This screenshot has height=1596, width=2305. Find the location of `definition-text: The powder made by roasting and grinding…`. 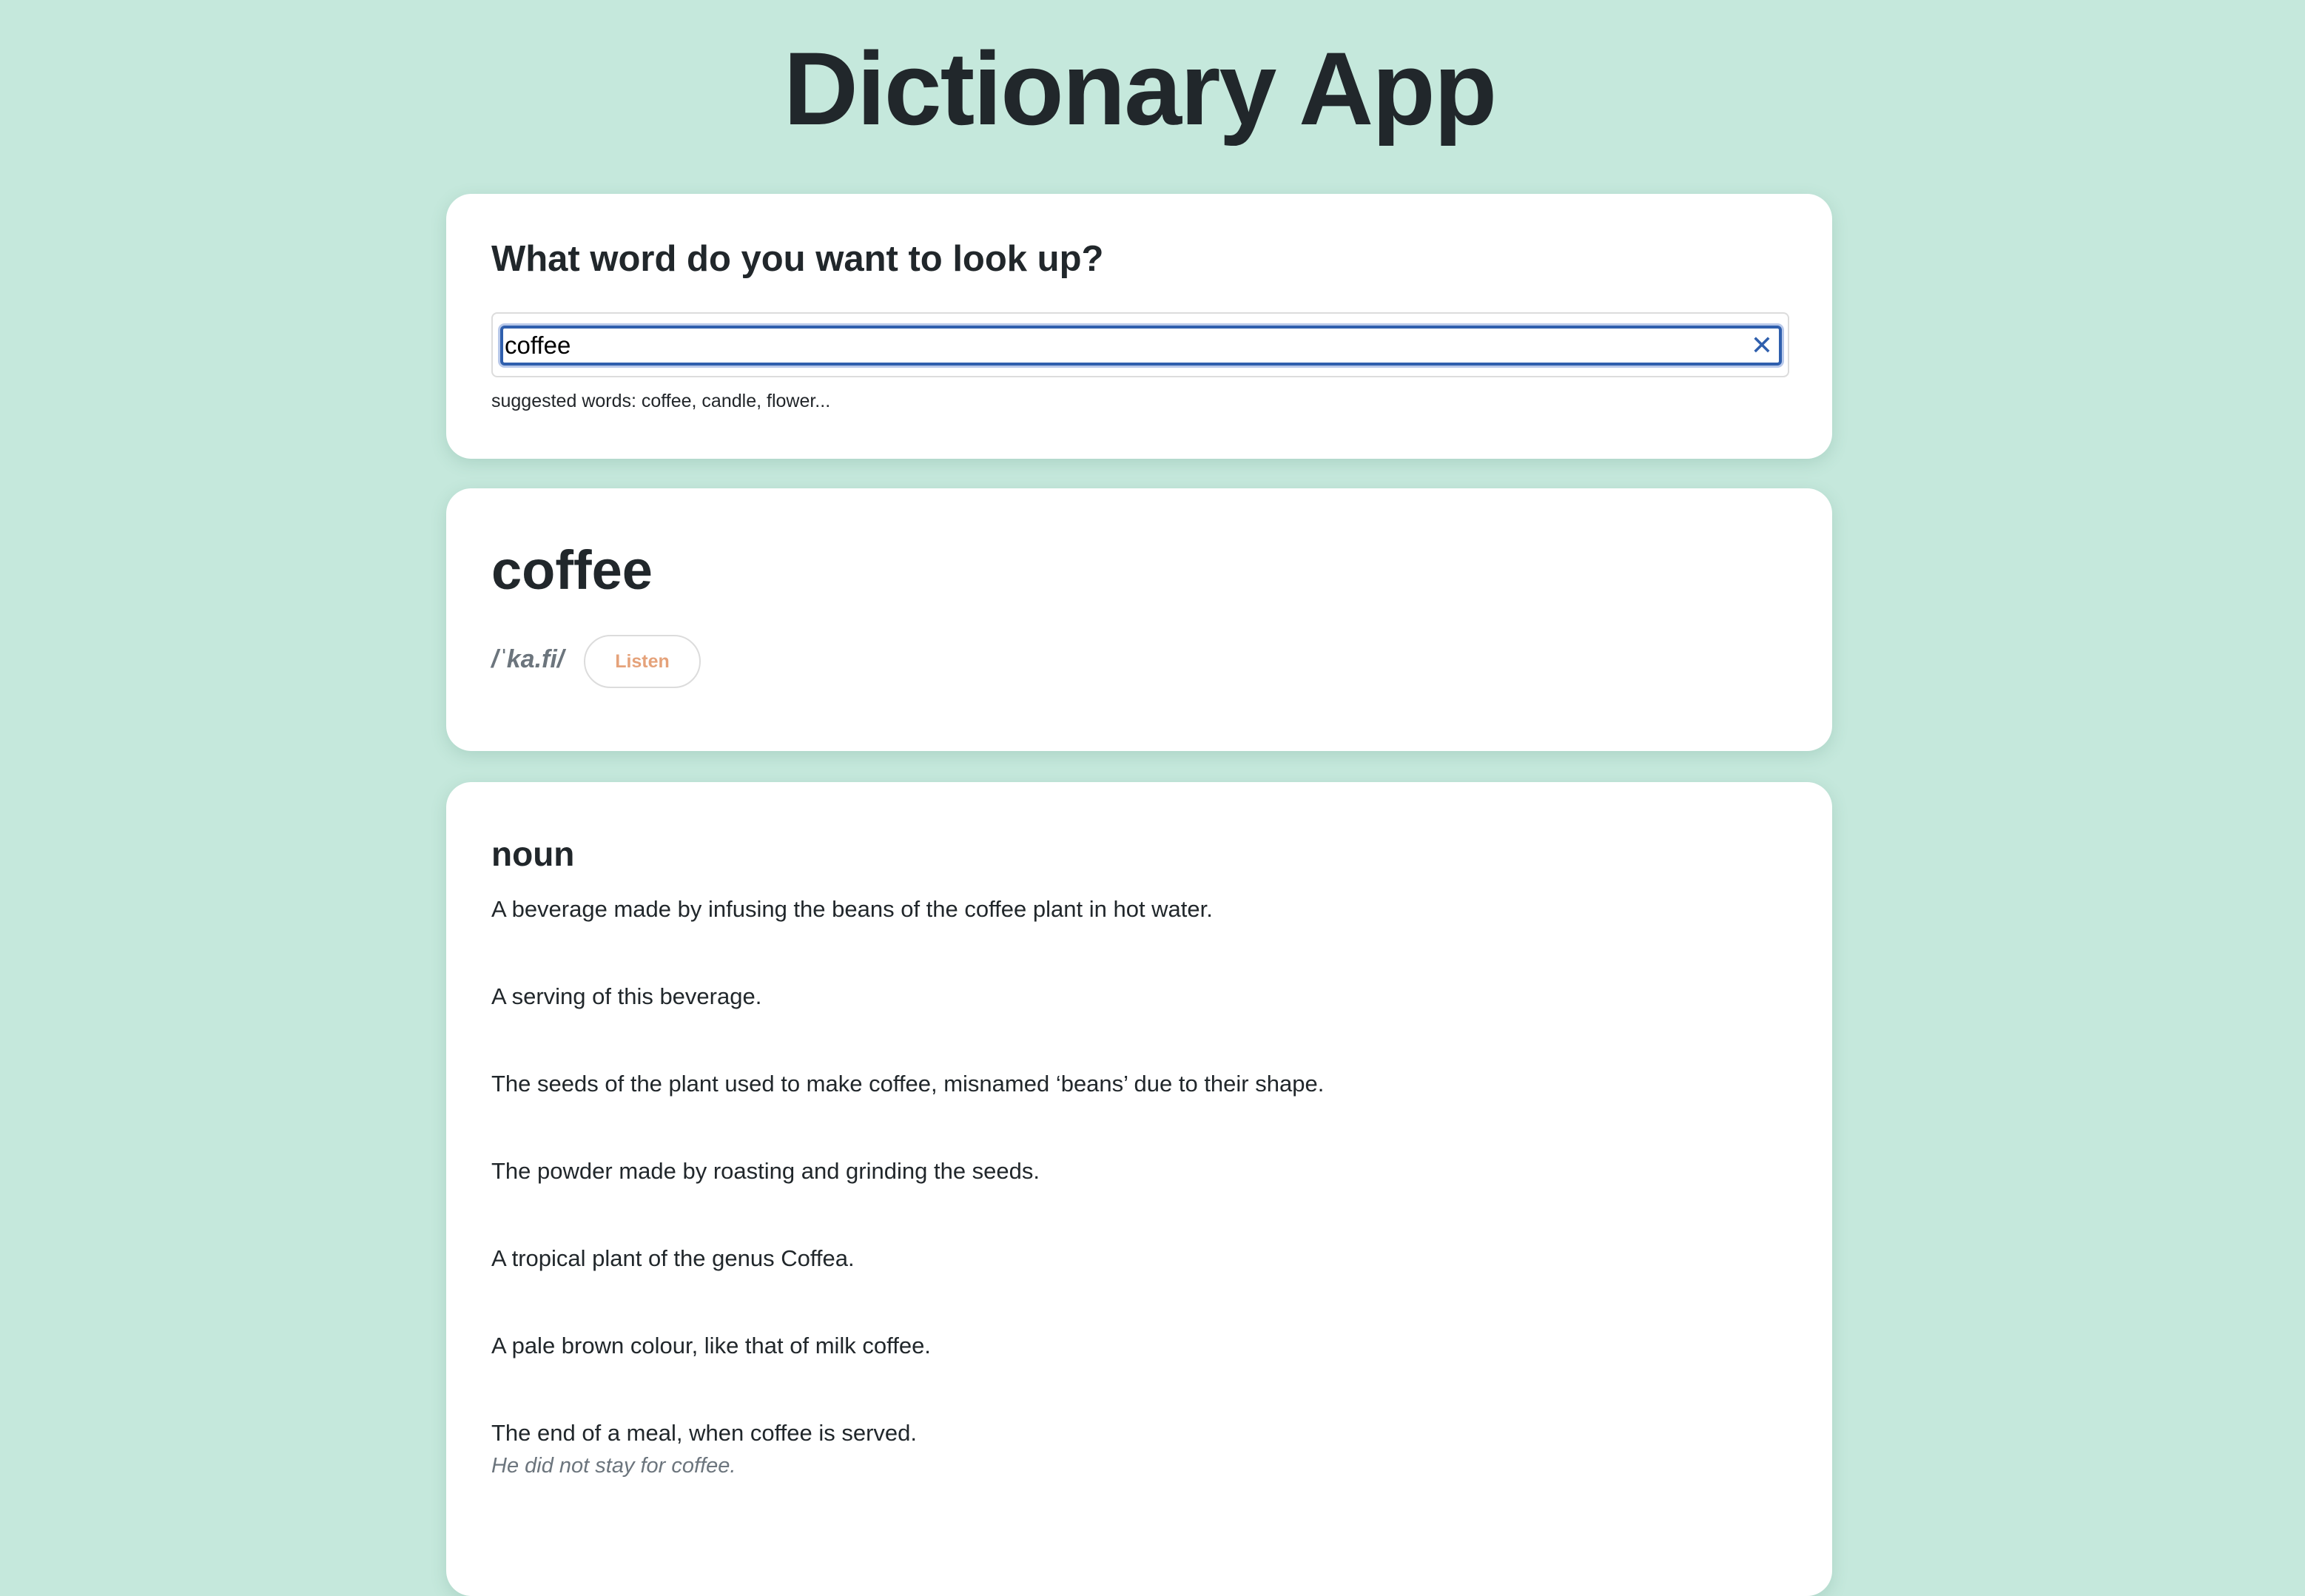

definition-text: The powder made by roasting and grinding… is located at coordinates (765, 1171).